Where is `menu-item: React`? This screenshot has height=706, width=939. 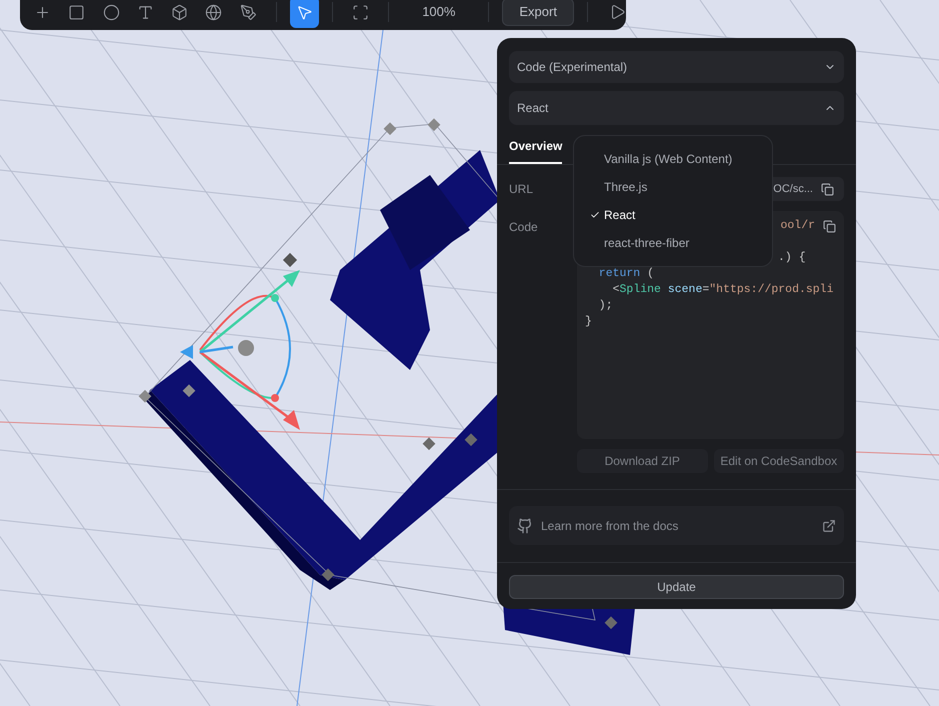 menu-item: React is located at coordinates (673, 215).